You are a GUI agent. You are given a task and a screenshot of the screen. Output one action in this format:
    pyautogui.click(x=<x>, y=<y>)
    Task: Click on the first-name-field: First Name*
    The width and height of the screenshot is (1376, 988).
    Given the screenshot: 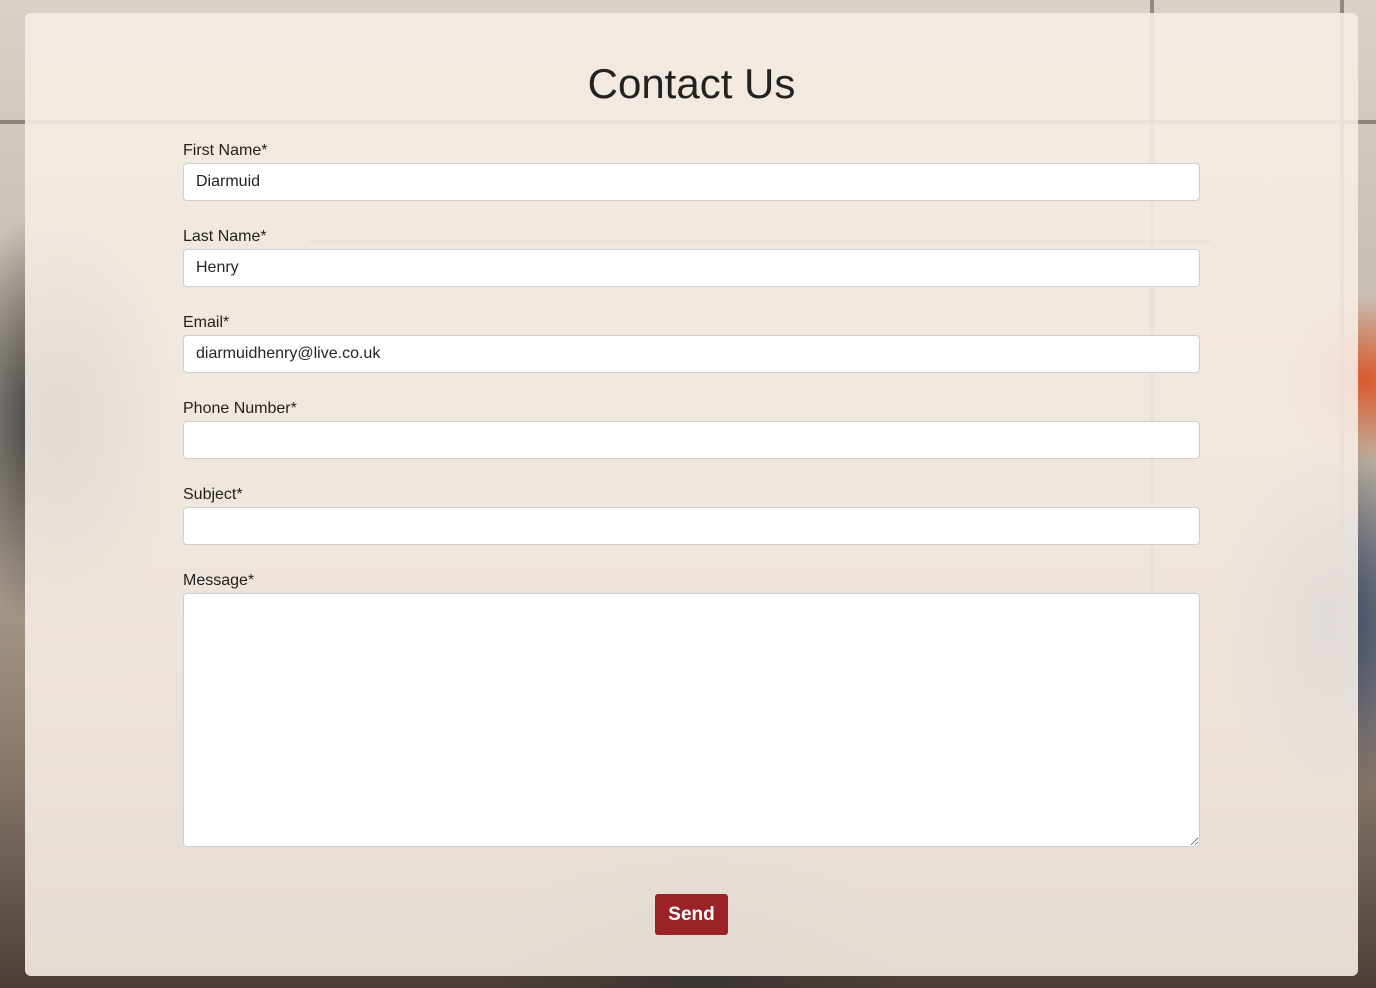 What is the action you would take?
    pyautogui.click(x=691, y=171)
    